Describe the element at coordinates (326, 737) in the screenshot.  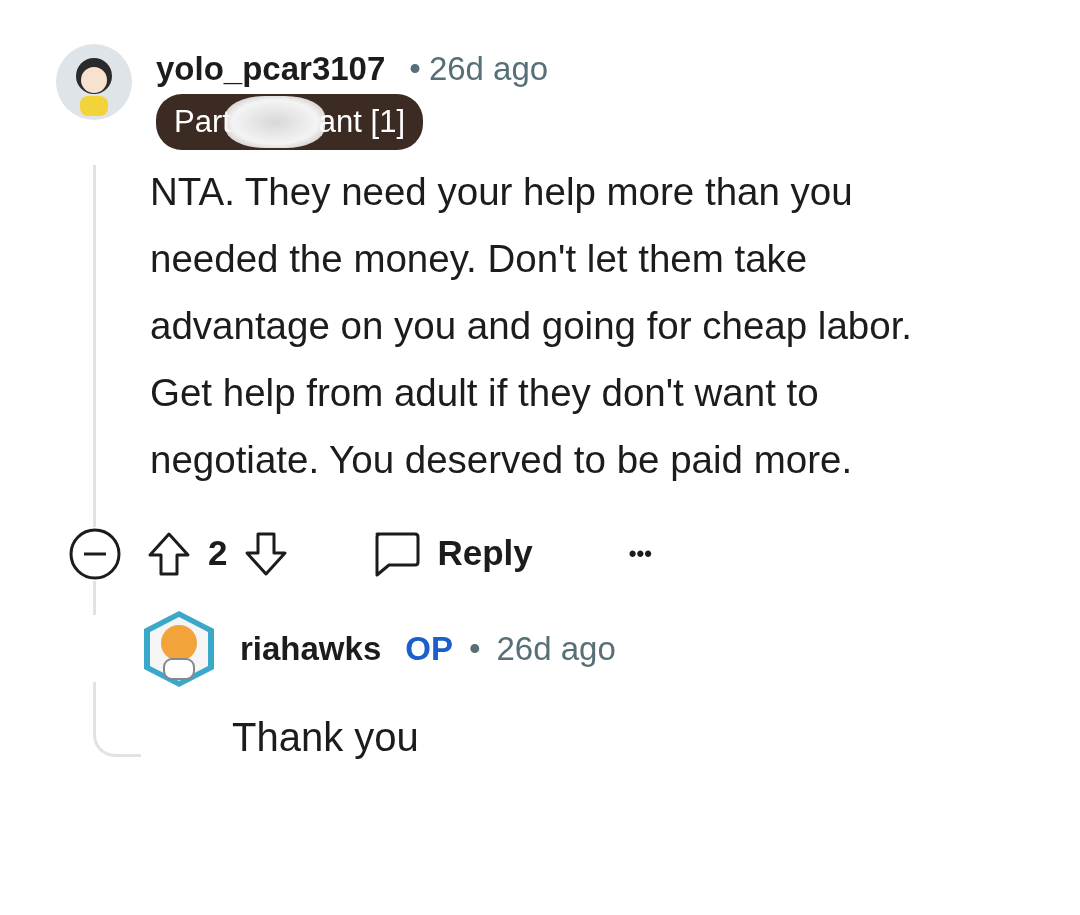
I see `comment-text: Thank you` at that location.